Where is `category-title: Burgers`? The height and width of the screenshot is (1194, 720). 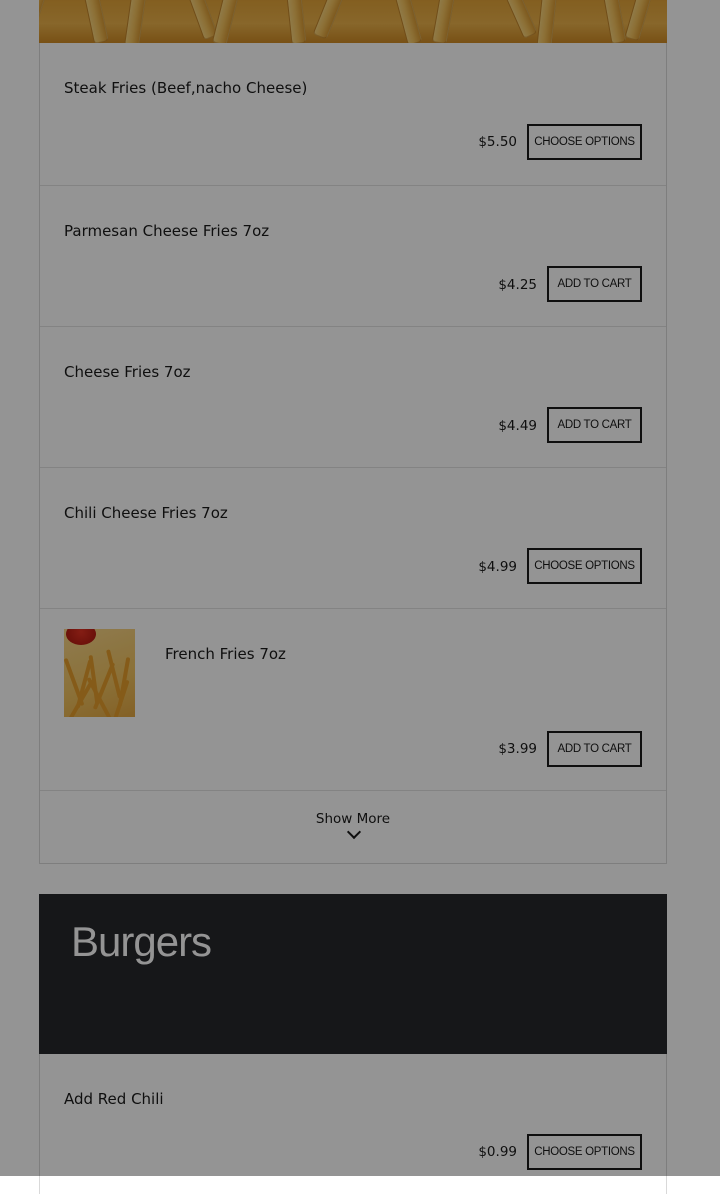 category-title: Burgers is located at coordinates (141, 941).